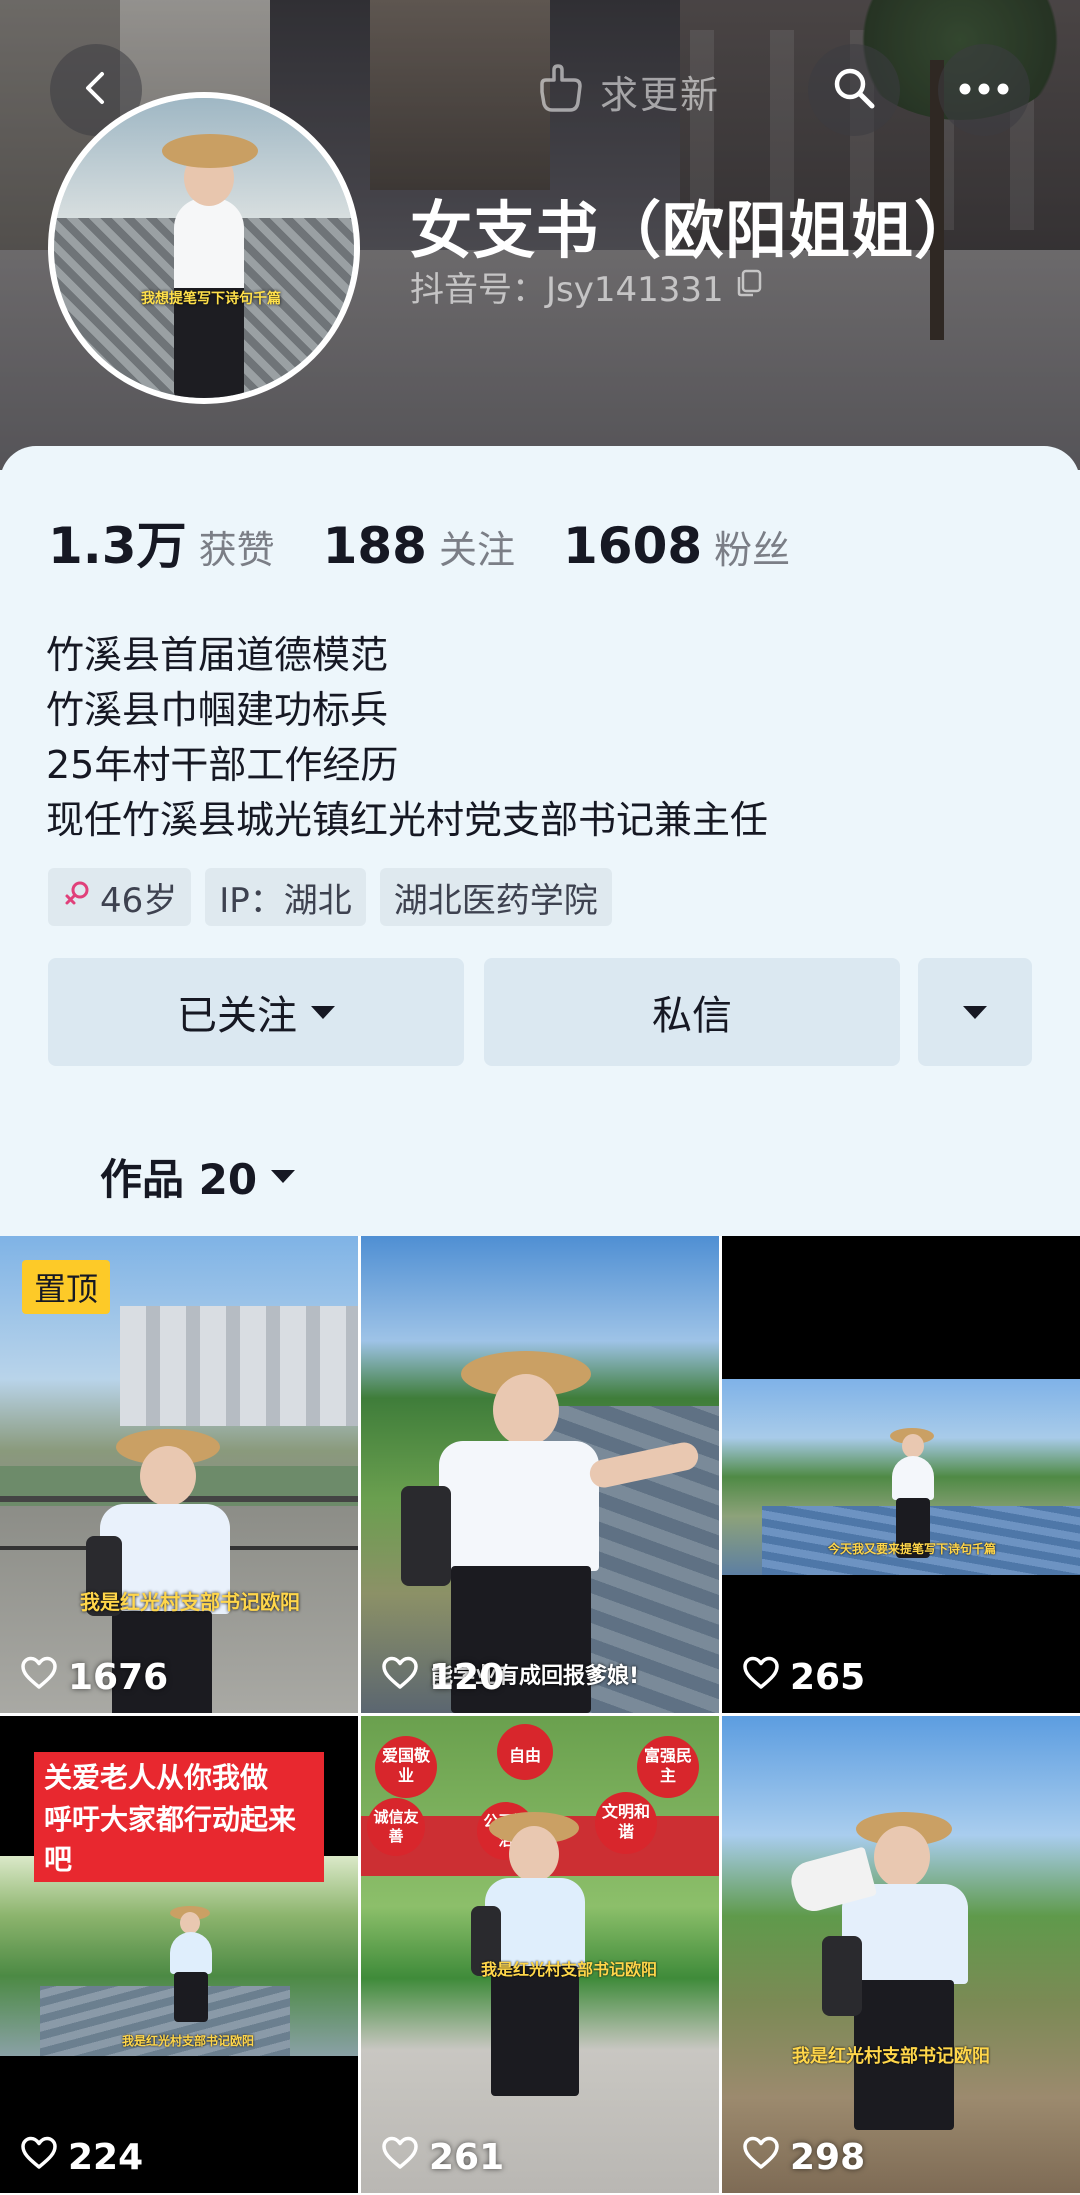  I want to click on video-likes: 1676, so click(94, 1677).